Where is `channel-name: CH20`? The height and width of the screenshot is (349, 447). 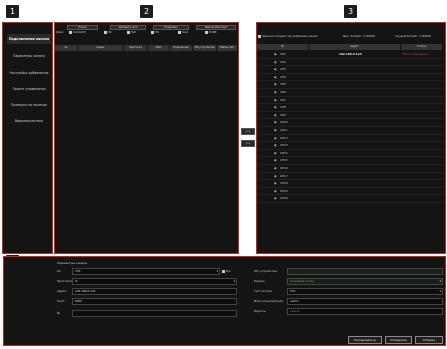
channel-name: CH20 is located at coordinates (284, 198).